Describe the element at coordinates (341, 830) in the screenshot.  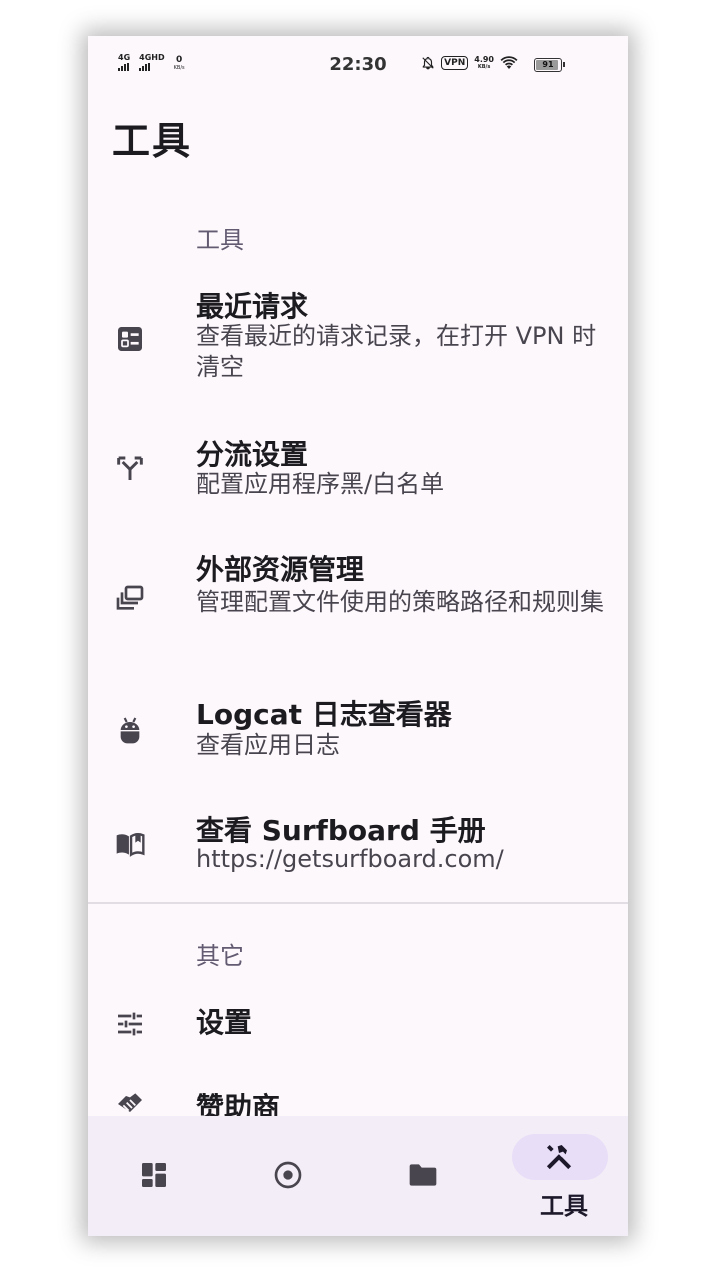
I see `item-title: 查看 Surfboard 手册` at that location.